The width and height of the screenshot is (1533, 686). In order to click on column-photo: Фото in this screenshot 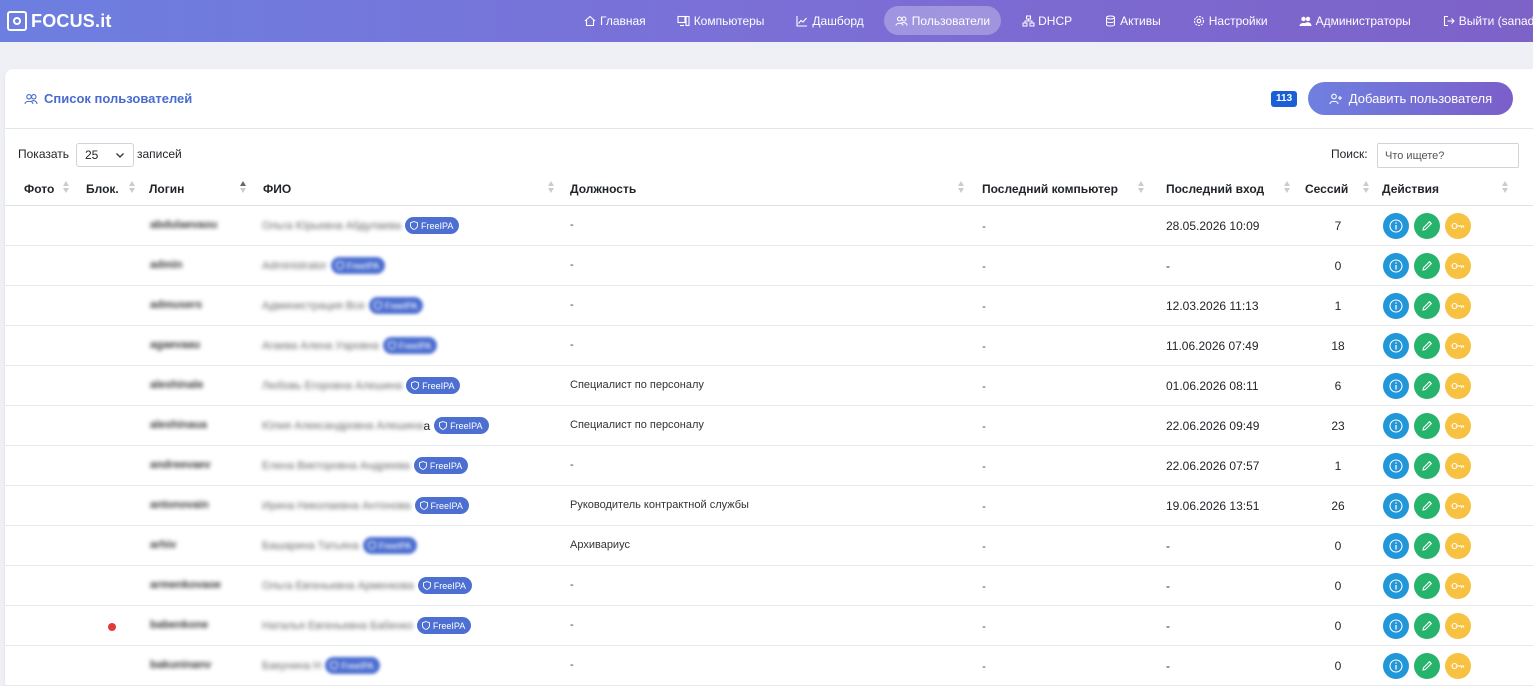, I will do `click(39, 189)`.